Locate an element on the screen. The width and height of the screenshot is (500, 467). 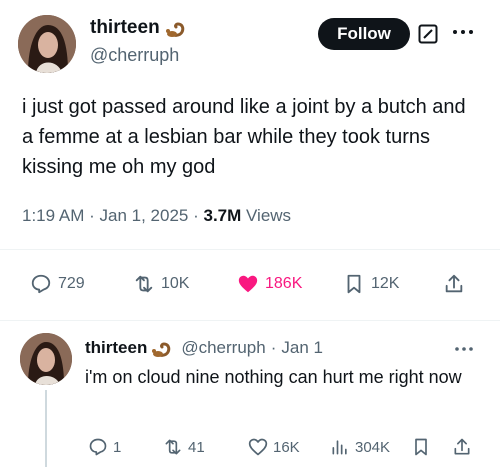
author-name-row: thirteen is located at coordinates (140, 28).